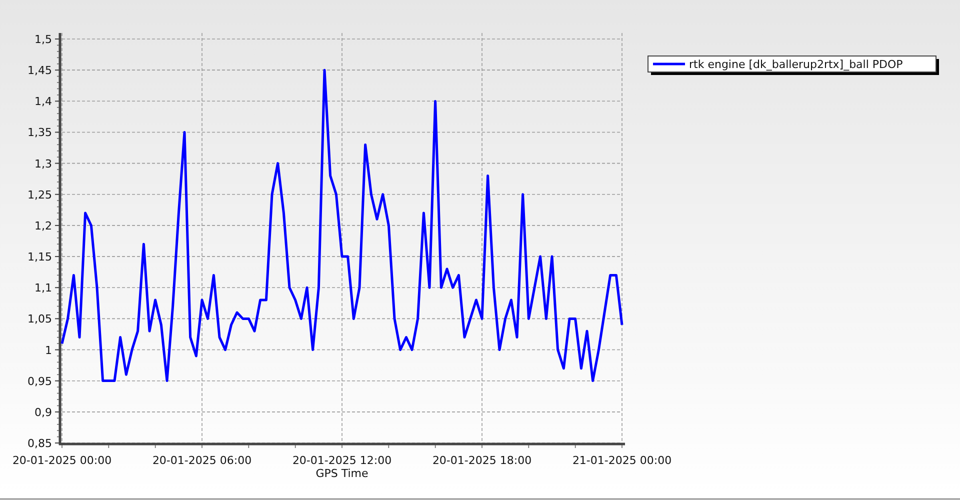  I want to click on y-tick-label: 1,15, so click(40, 257).